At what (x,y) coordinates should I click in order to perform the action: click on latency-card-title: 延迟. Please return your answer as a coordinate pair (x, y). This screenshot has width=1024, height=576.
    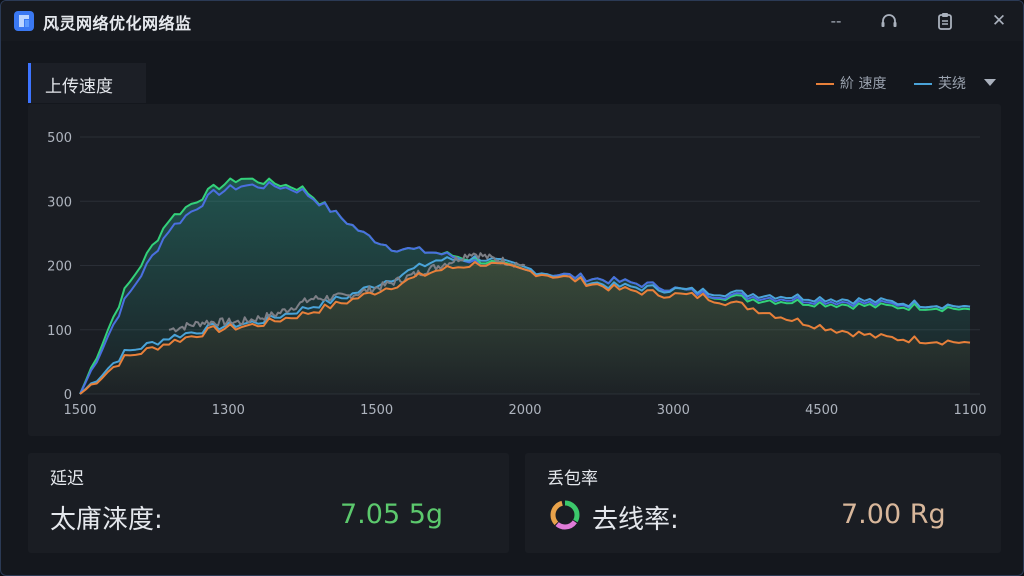
    Looking at the image, I should click on (67, 479).